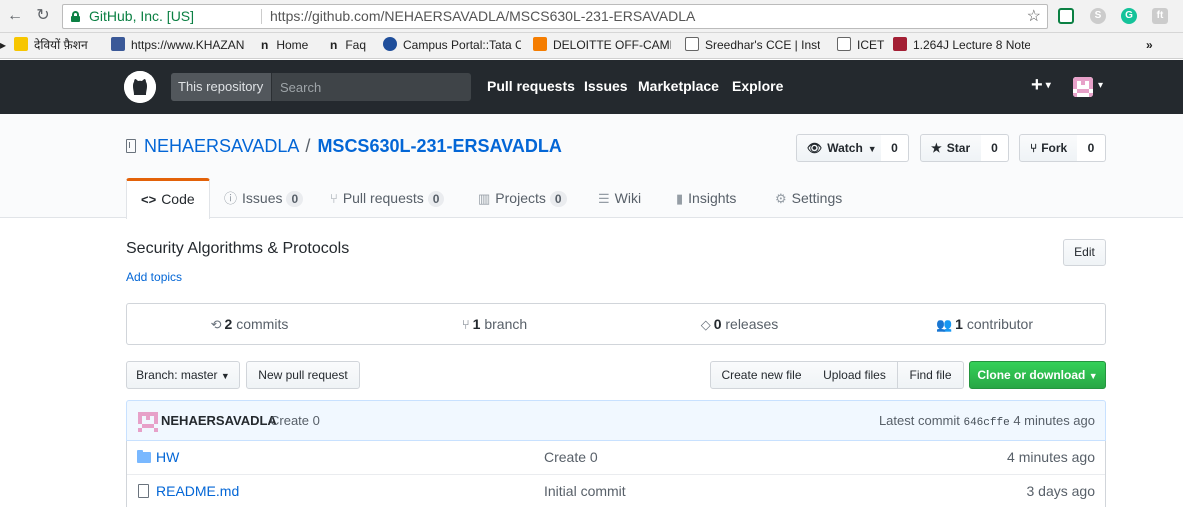  What do you see at coordinates (348, 45) in the screenshot?
I see `bookmark-item: n Faq` at bounding box center [348, 45].